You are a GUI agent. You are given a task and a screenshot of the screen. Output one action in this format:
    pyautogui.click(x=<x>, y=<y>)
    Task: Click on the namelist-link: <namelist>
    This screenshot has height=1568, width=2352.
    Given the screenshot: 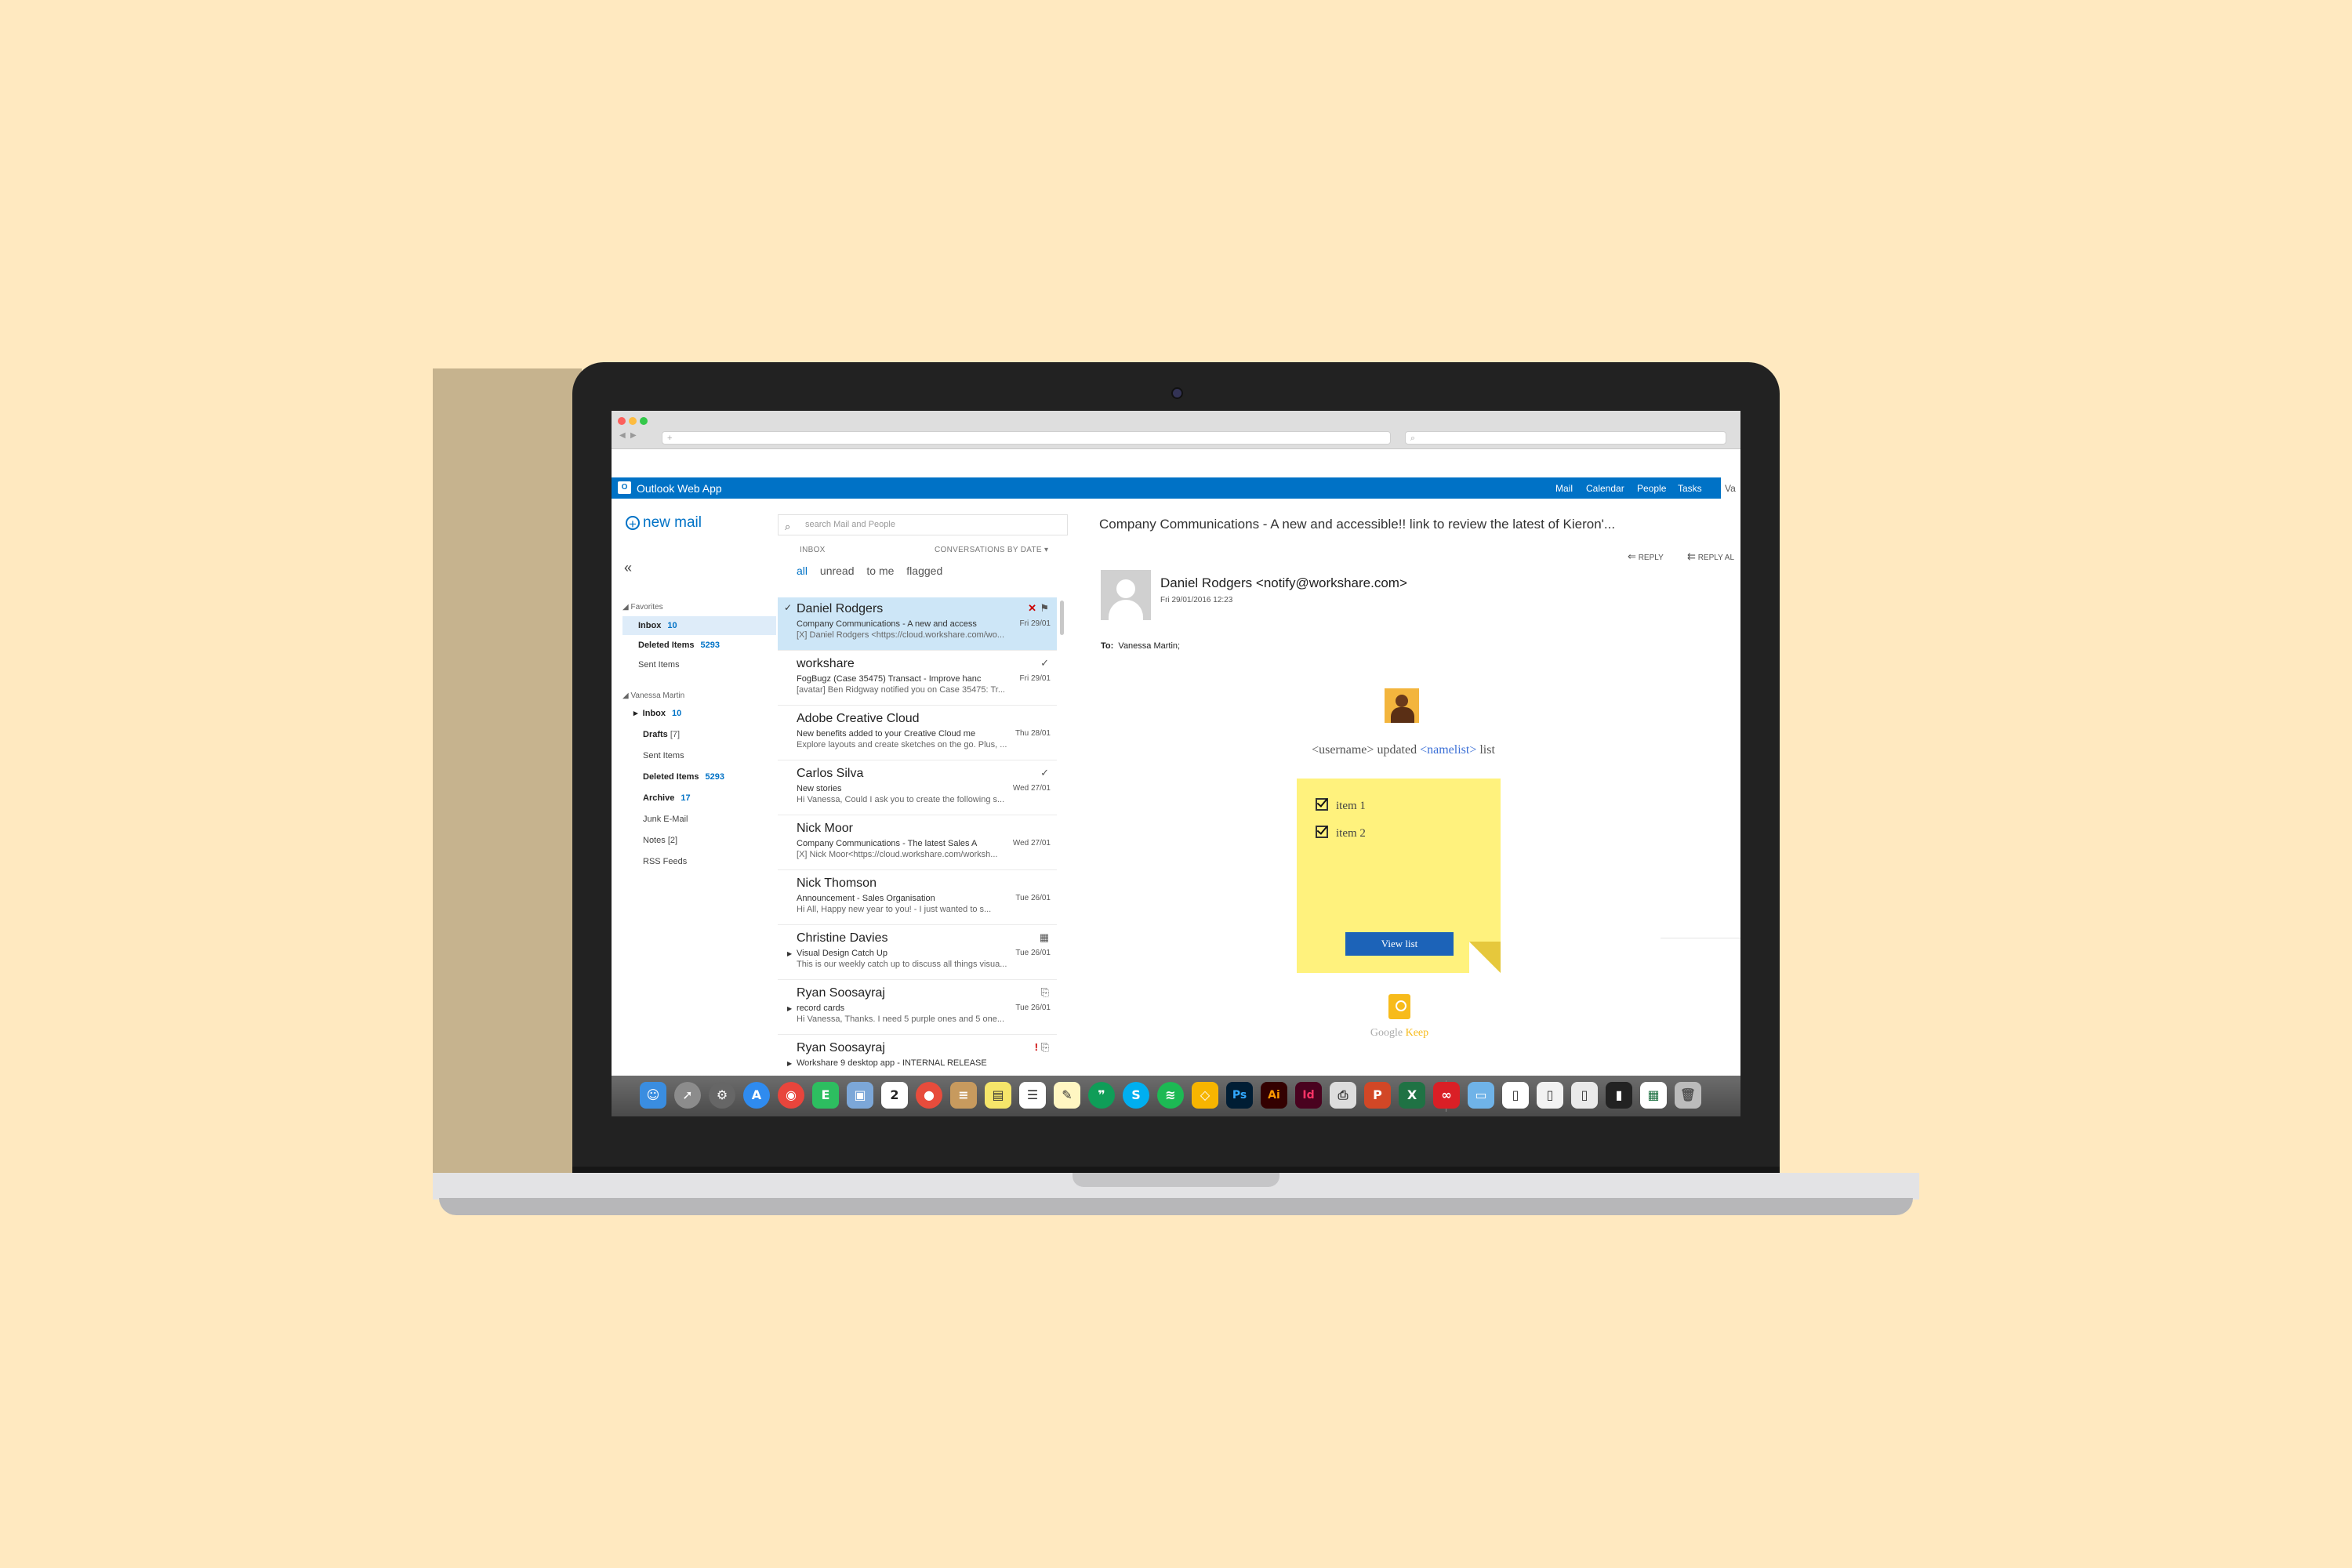 What is the action you would take?
    pyautogui.click(x=1448, y=750)
    